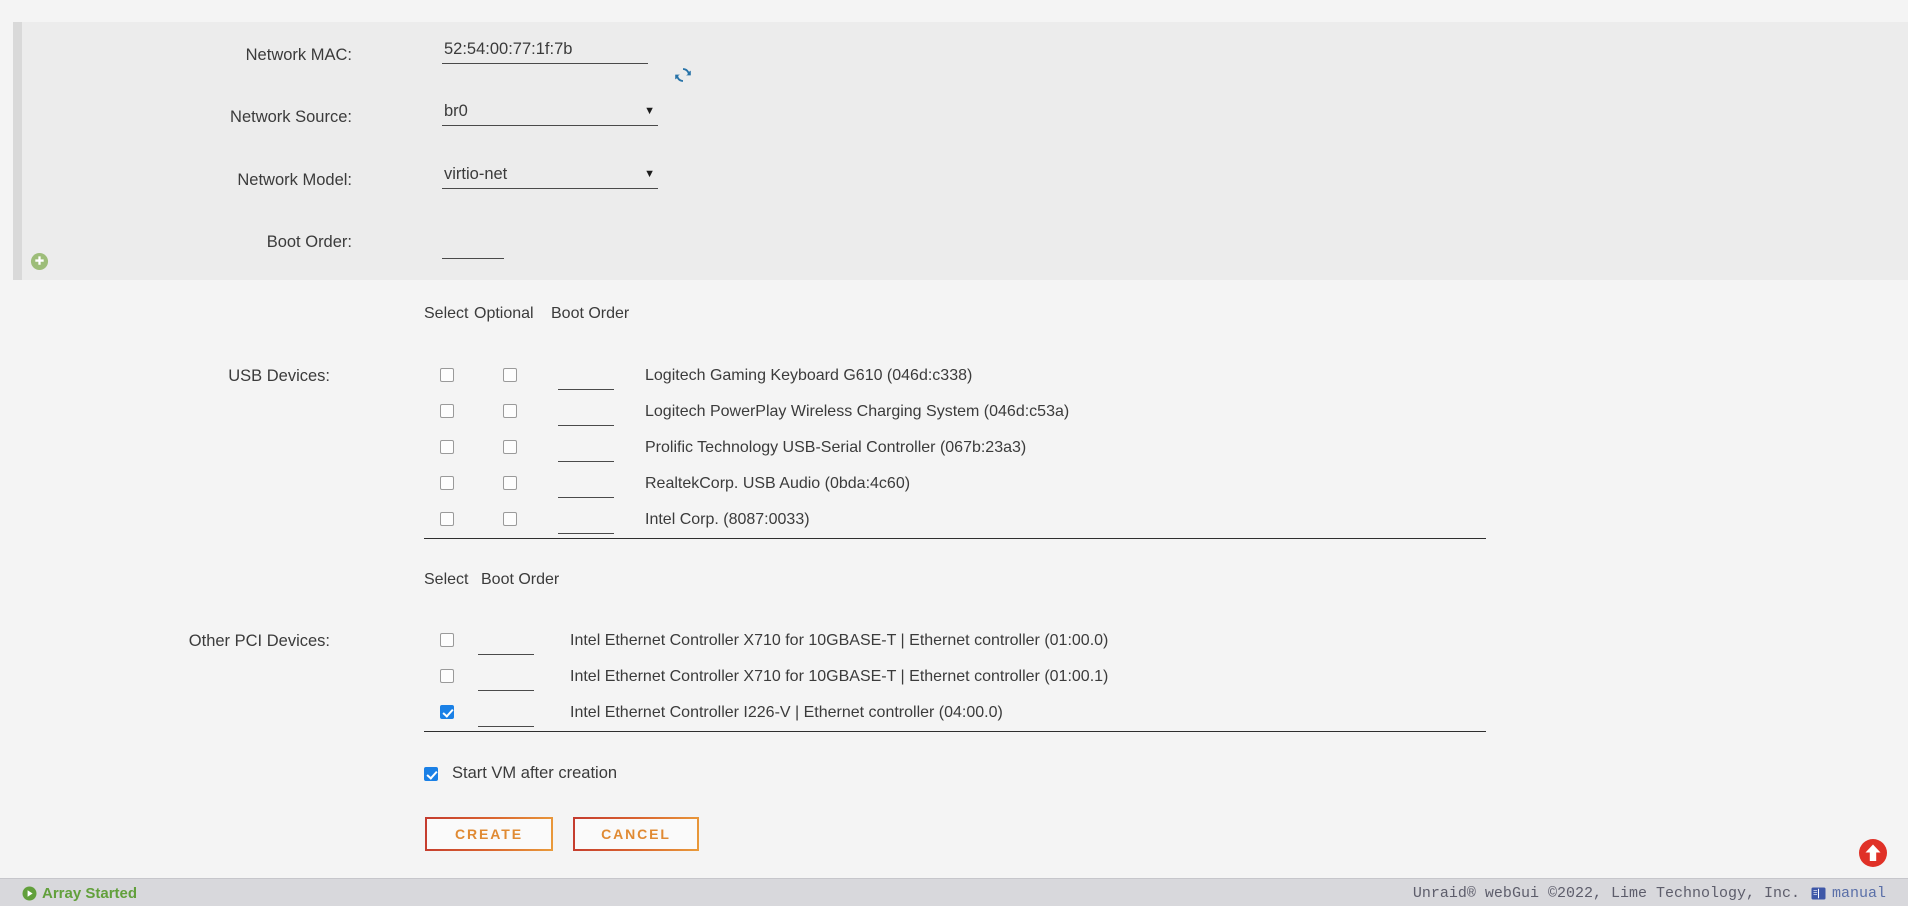  I want to click on boot-order-control, so click(473, 247).